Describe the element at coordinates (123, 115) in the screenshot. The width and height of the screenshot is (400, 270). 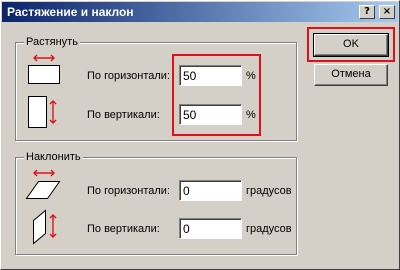
I see `stretch-vertical-label: По вертикали:` at that location.